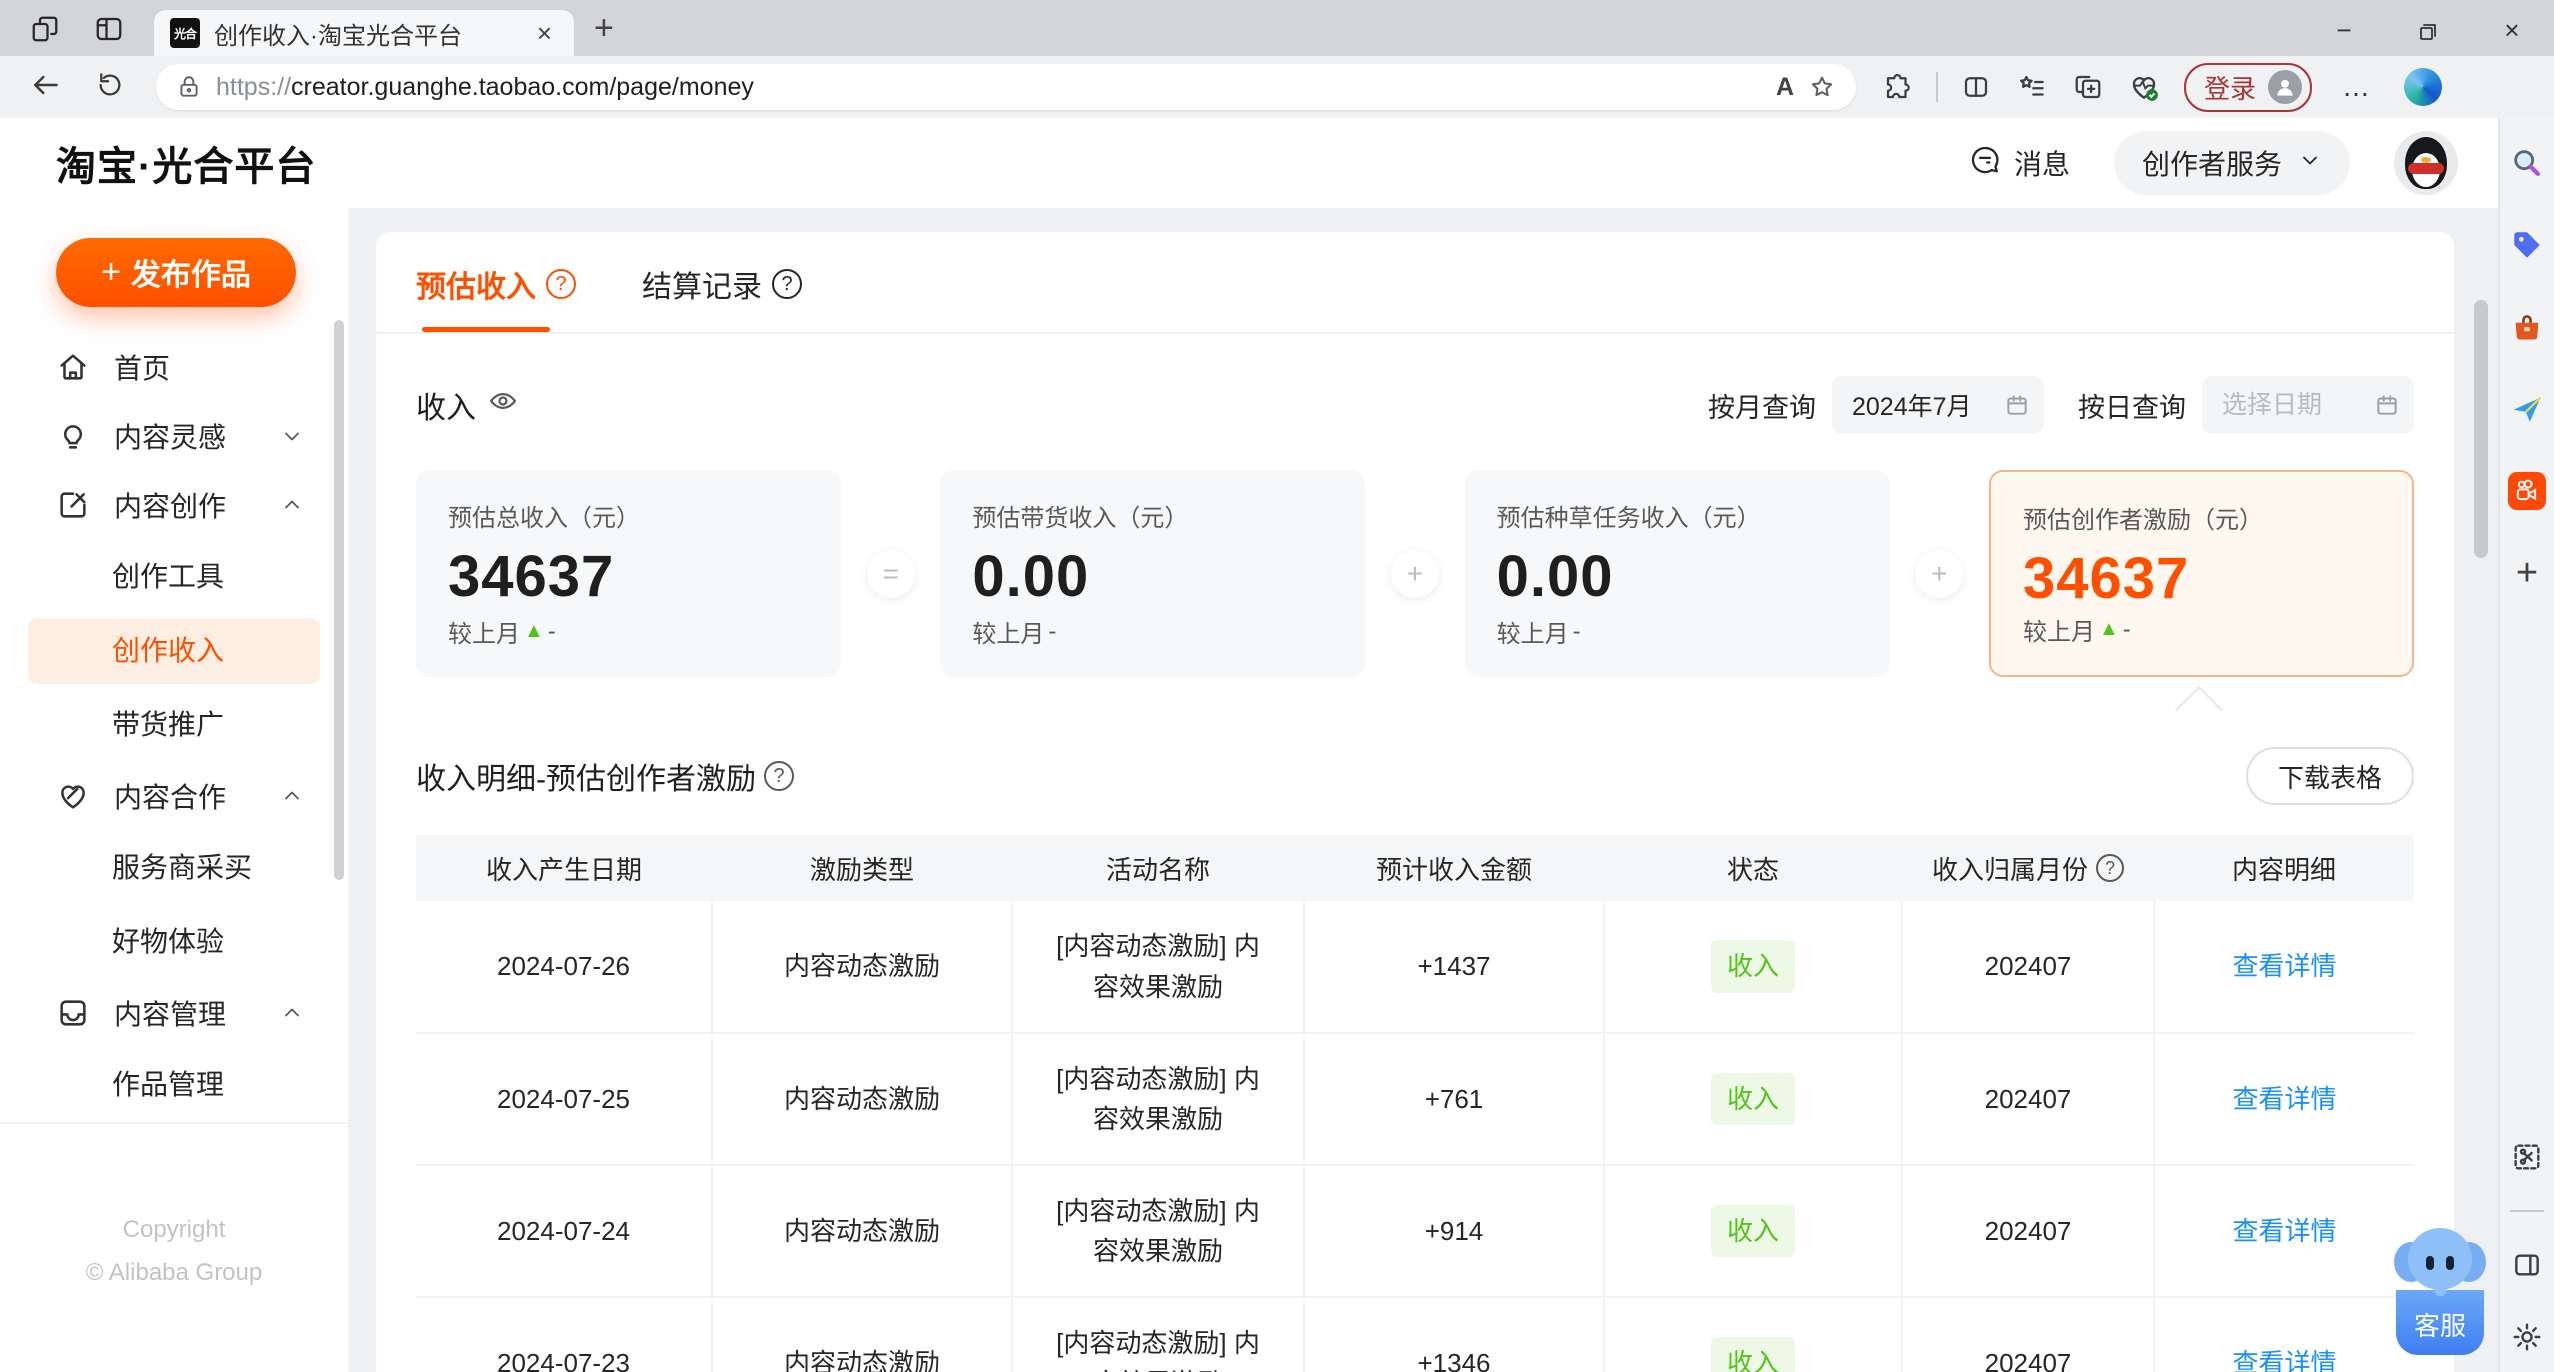 This screenshot has width=2554, height=1372. I want to click on user-avatar, so click(2426, 163).